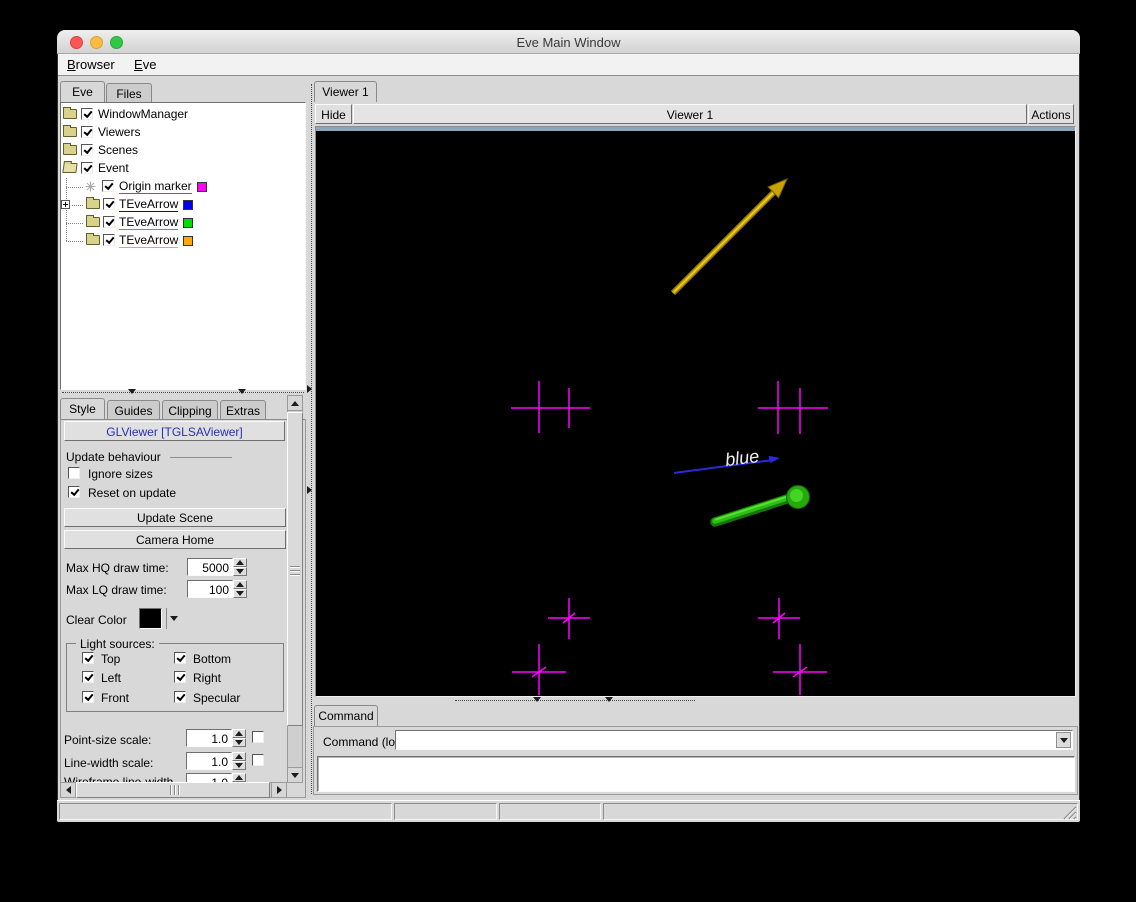  I want to click on tree-row-tevearrow-blue: TEveArrow, so click(182, 205).